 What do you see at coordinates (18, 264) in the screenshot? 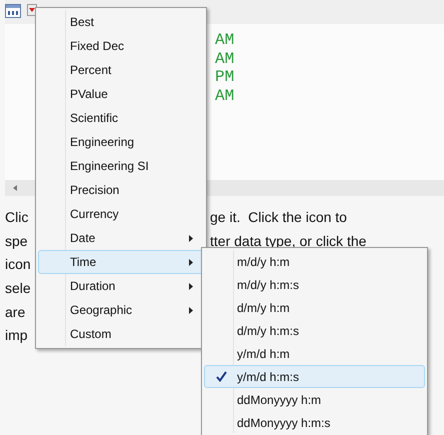
I see `description-text: icon` at bounding box center [18, 264].